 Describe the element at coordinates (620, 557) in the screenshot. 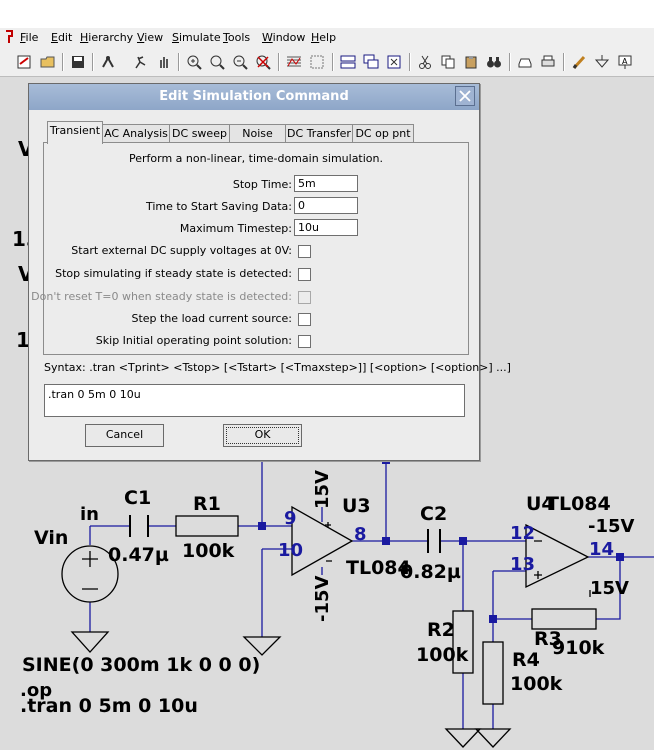

I see `junction-u4-out` at that location.